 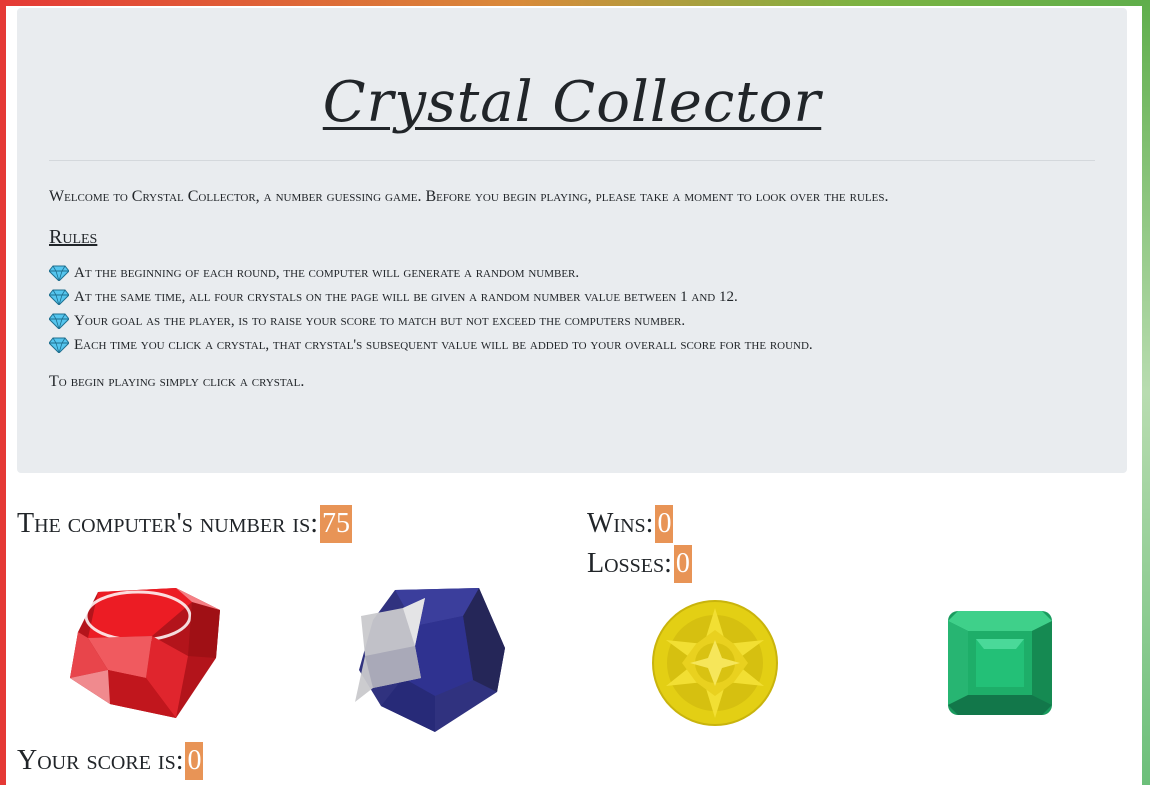 I want to click on losses-counter: Losses: 0, so click(x=639, y=564).